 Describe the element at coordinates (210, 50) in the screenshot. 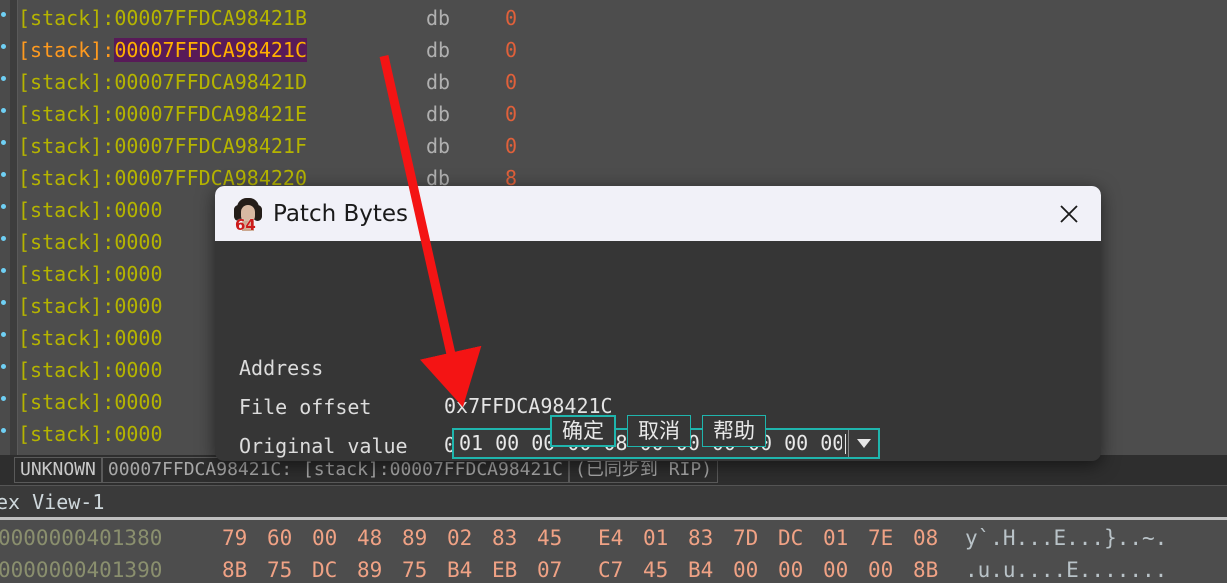

I see `selected-address: 00007FFDCA98421C` at that location.